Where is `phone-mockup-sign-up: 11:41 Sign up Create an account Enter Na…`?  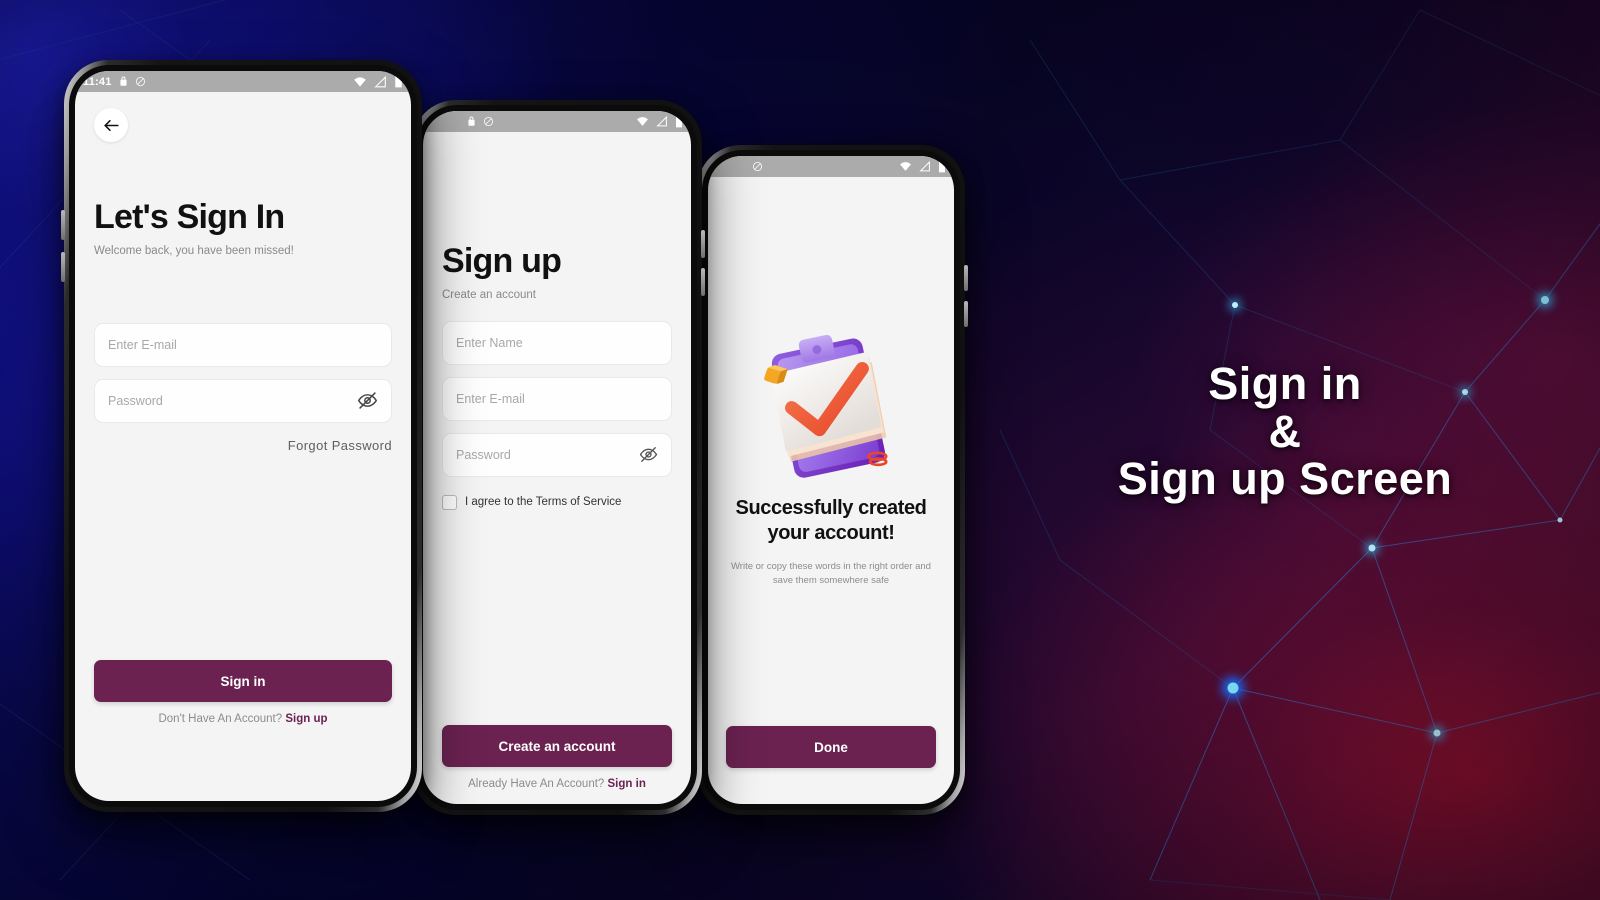
phone-mockup-sign-up: 11:41 Sign up Create an account Enter Na… is located at coordinates (558, 457).